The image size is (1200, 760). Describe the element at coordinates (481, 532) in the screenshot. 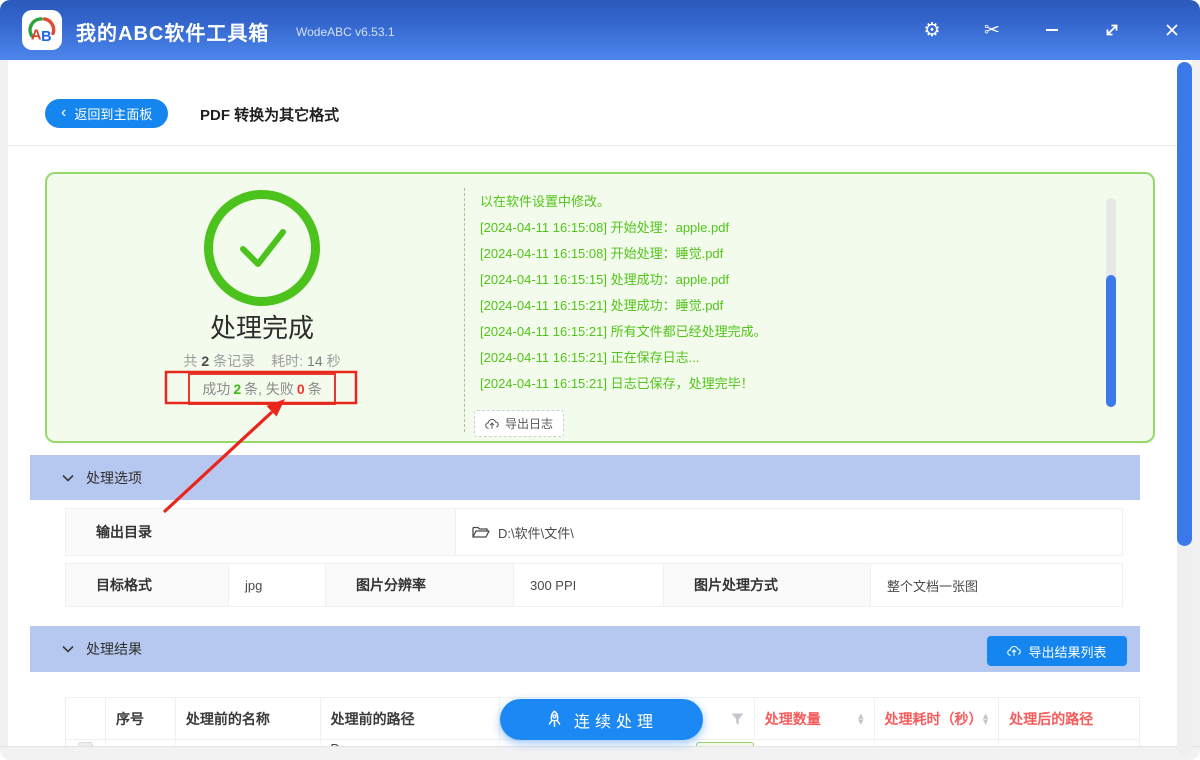

I see `folder-icon` at that location.